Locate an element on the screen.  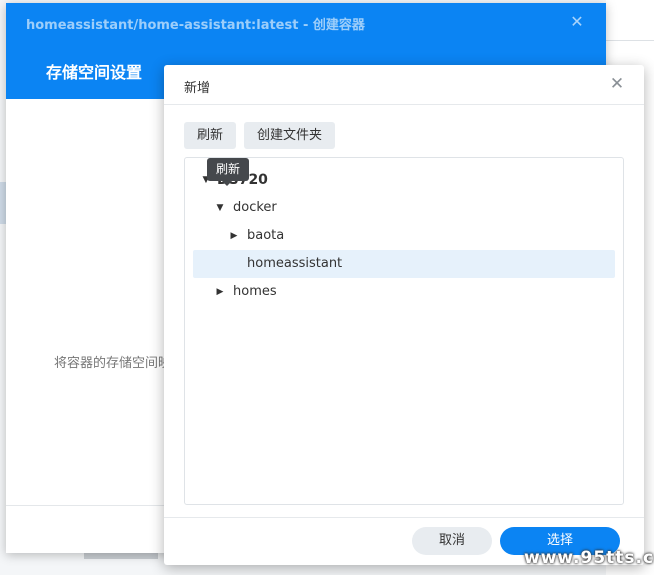
tree-item-label: homes is located at coordinates (255, 291).